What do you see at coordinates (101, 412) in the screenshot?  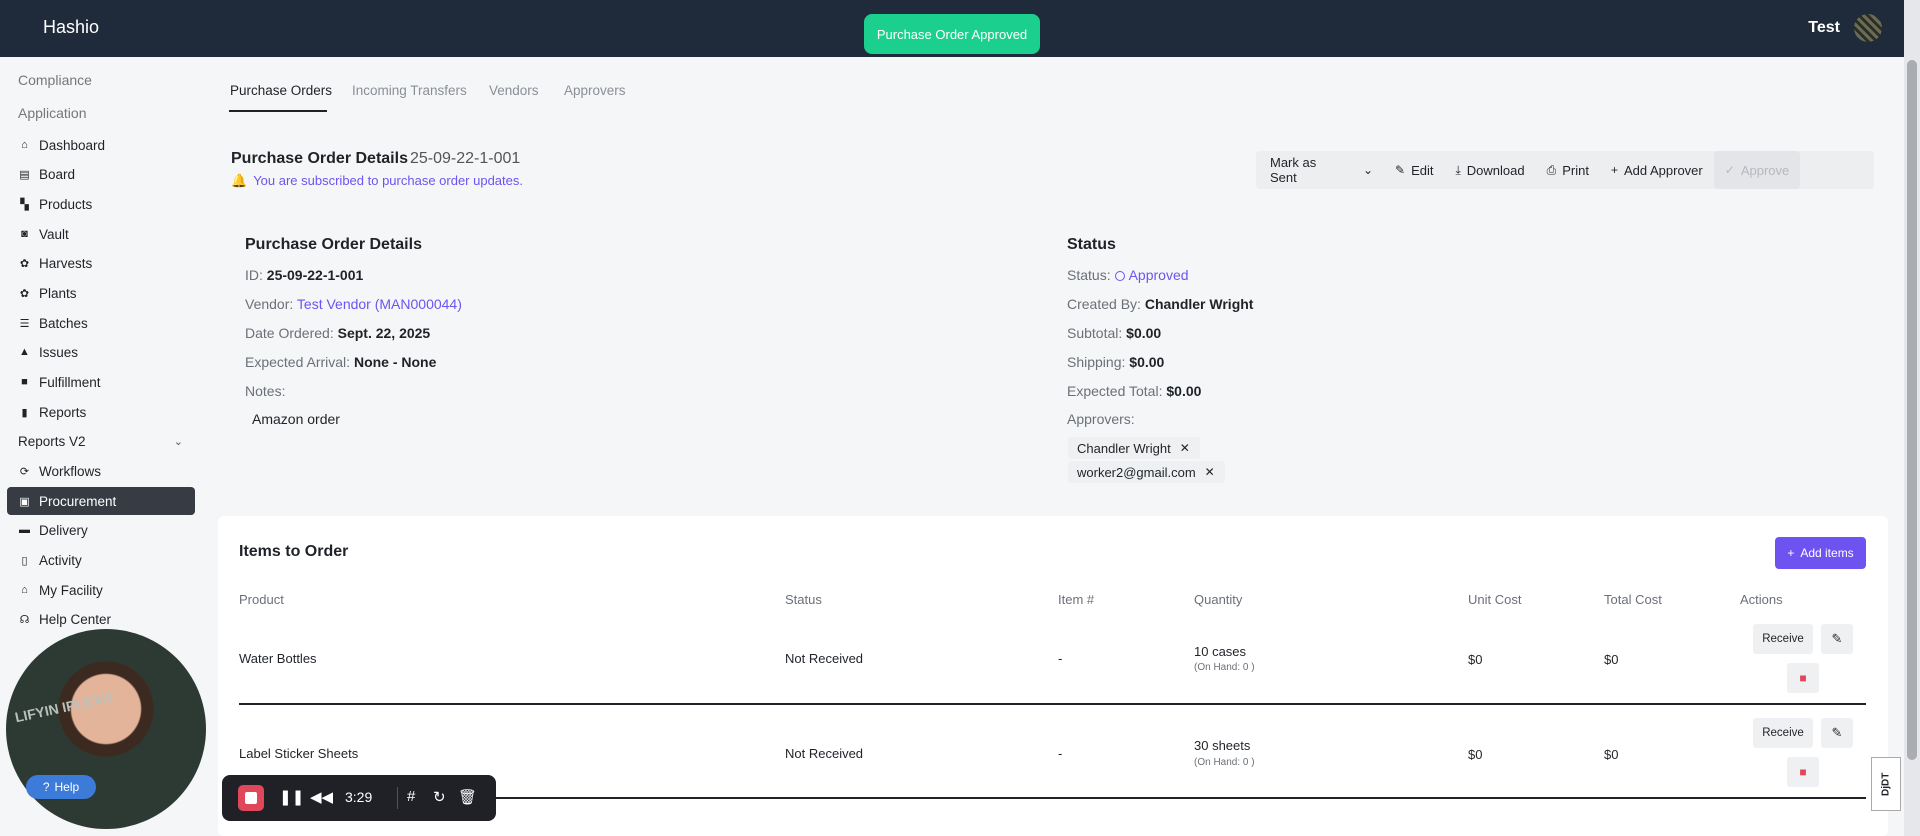 I see `sidebar-item-reports: ▮ Reports` at bounding box center [101, 412].